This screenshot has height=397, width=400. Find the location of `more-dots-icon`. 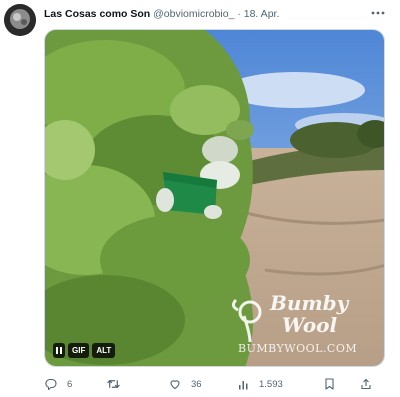

more-dots-icon is located at coordinates (378, 13).